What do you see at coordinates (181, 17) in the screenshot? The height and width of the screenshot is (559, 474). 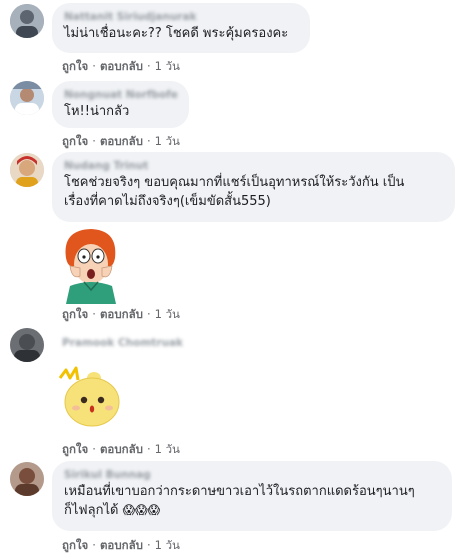 I see `commenter-name: Nattanit Siriudjanurak` at bounding box center [181, 17].